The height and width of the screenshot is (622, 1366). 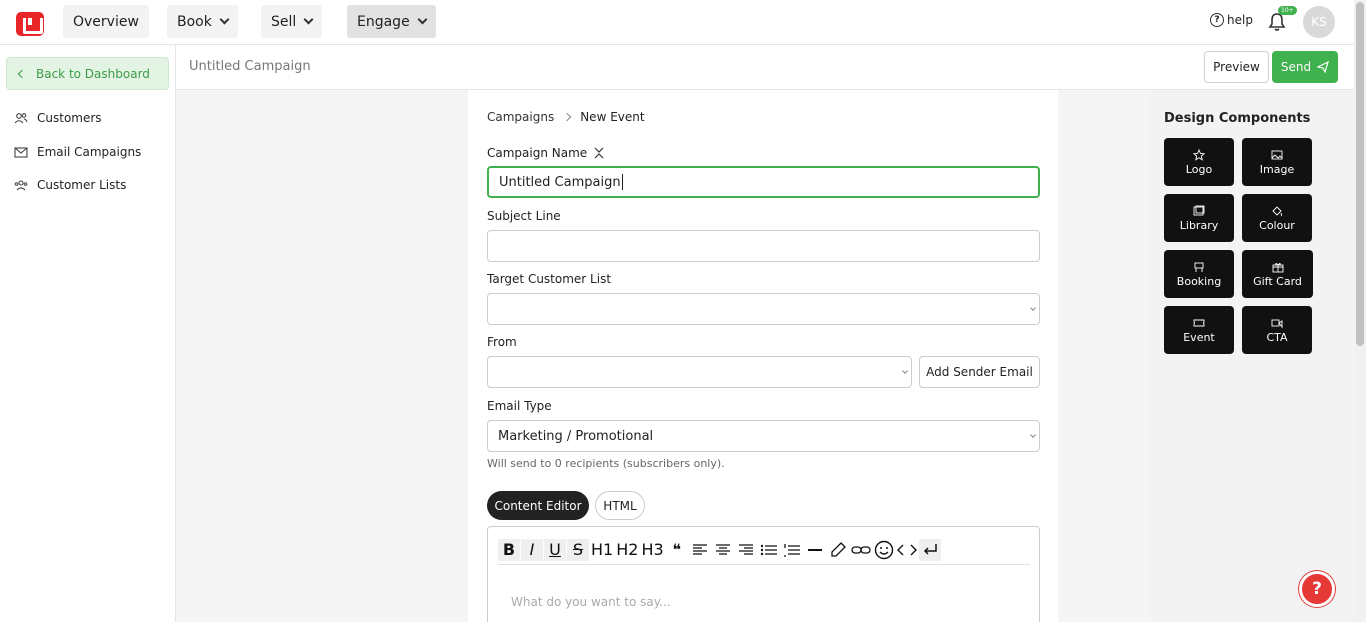 What do you see at coordinates (519, 406) in the screenshot?
I see `email-type-label: Email Type` at bounding box center [519, 406].